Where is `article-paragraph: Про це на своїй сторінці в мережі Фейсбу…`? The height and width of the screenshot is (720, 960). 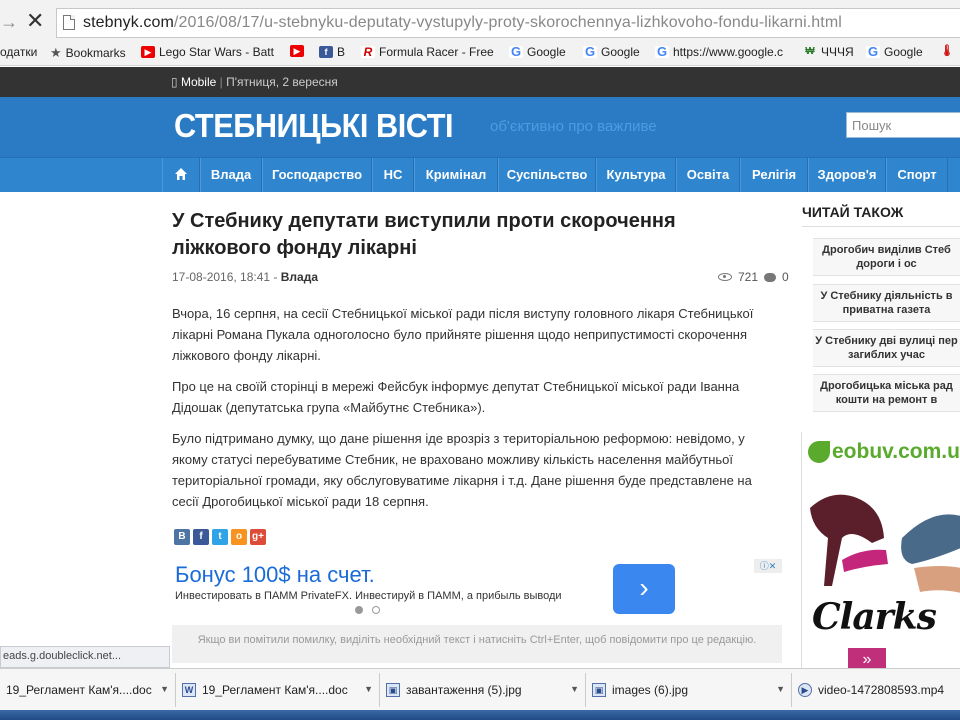 article-paragraph: Про це на своїй сторінці в мережі Фейсбу… is located at coordinates (456, 397).